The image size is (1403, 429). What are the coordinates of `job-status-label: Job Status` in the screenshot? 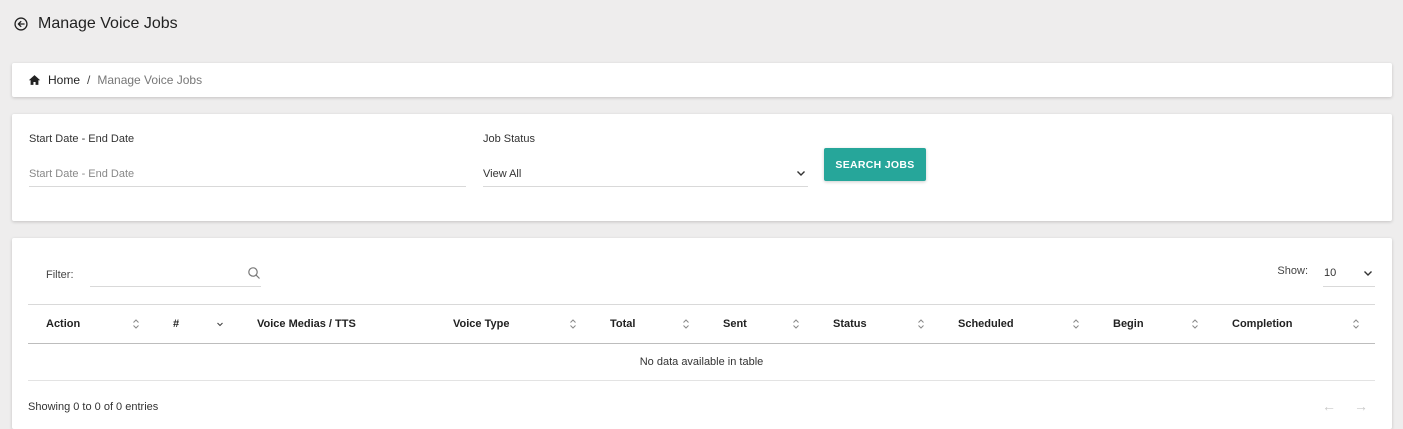 It's located at (509, 139).